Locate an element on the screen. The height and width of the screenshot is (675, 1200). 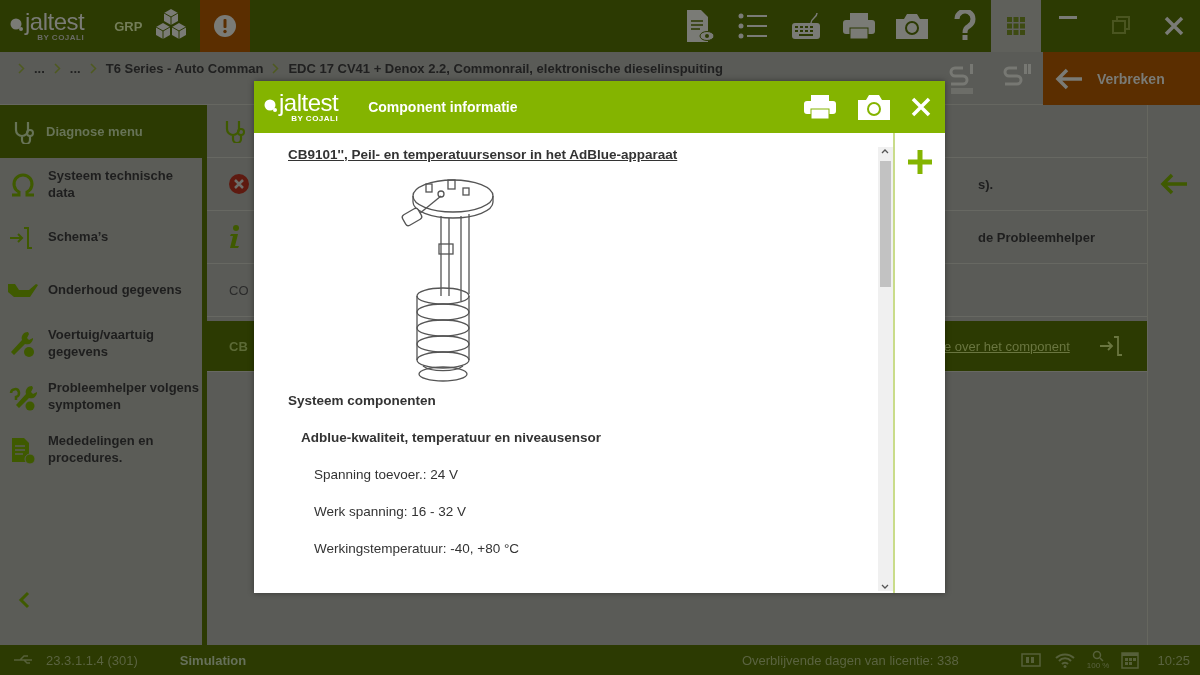
scrollbar is located at coordinates (885, 369).